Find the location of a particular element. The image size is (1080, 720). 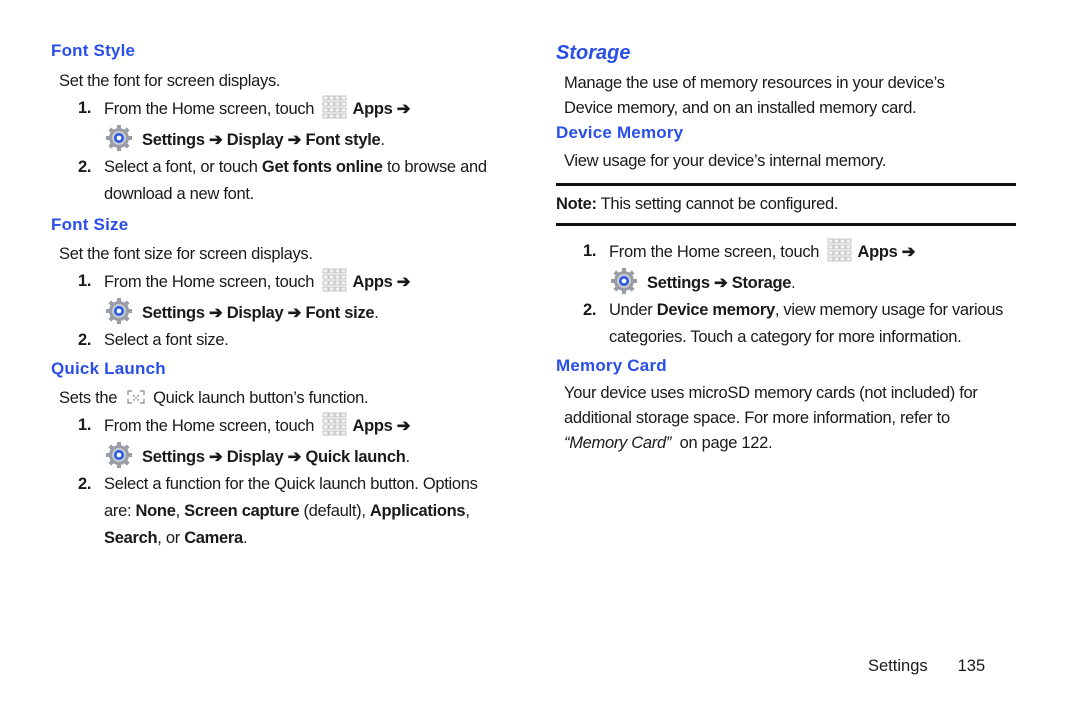

step-text: (default), is located at coordinates (334, 511).